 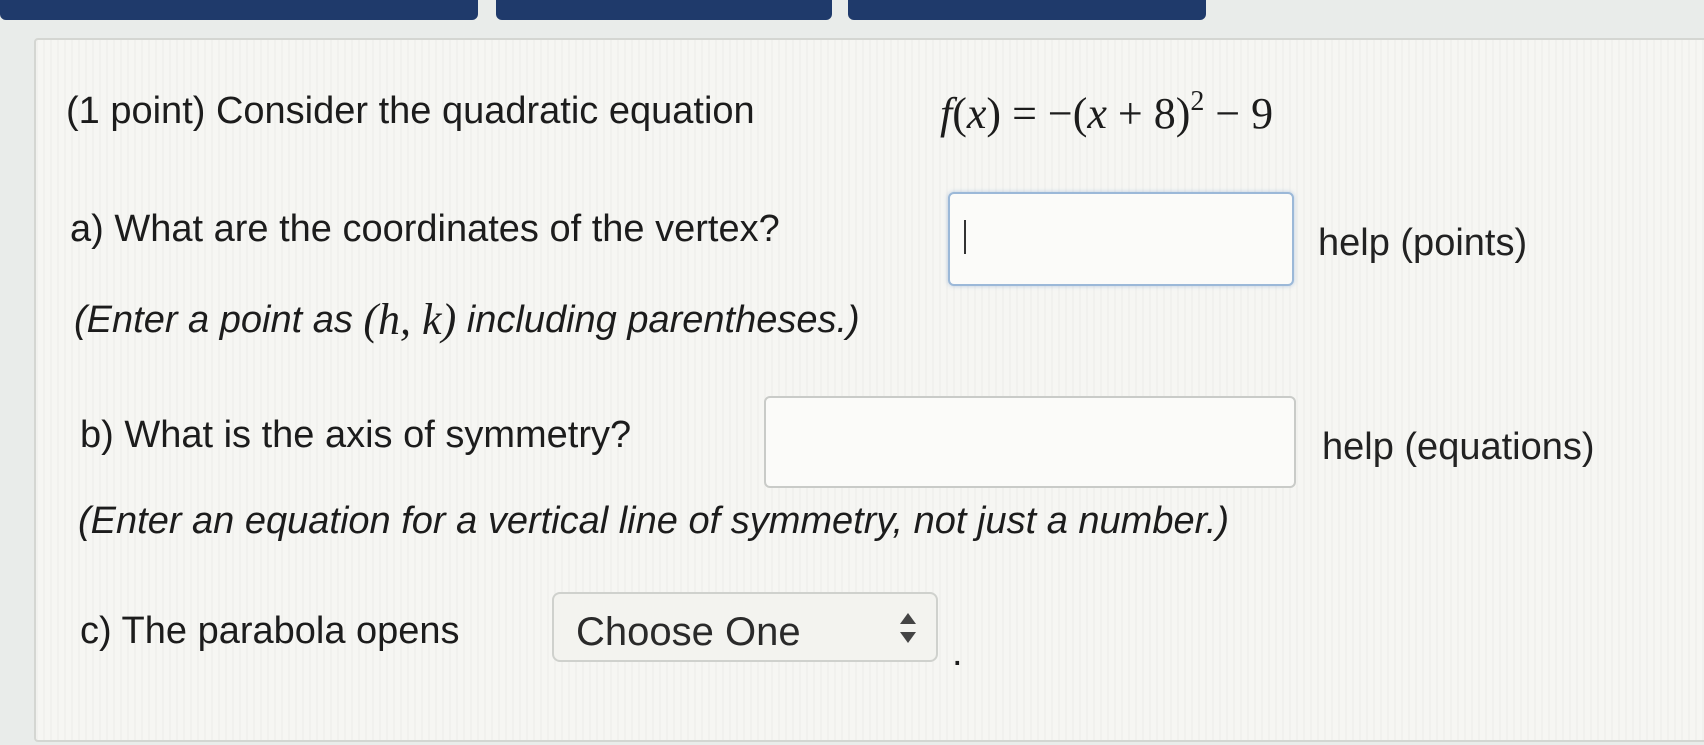 What do you see at coordinates (908, 628) in the screenshot?
I see `select-updown-icon` at bounding box center [908, 628].